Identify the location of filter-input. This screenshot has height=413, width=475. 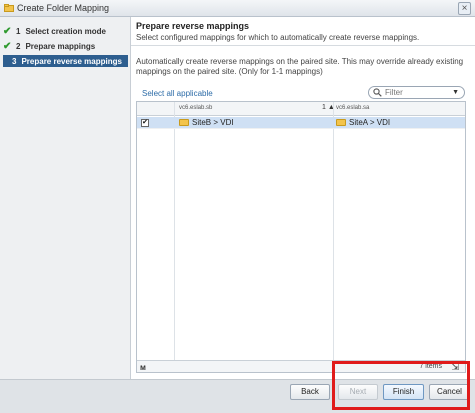
(415, 92).